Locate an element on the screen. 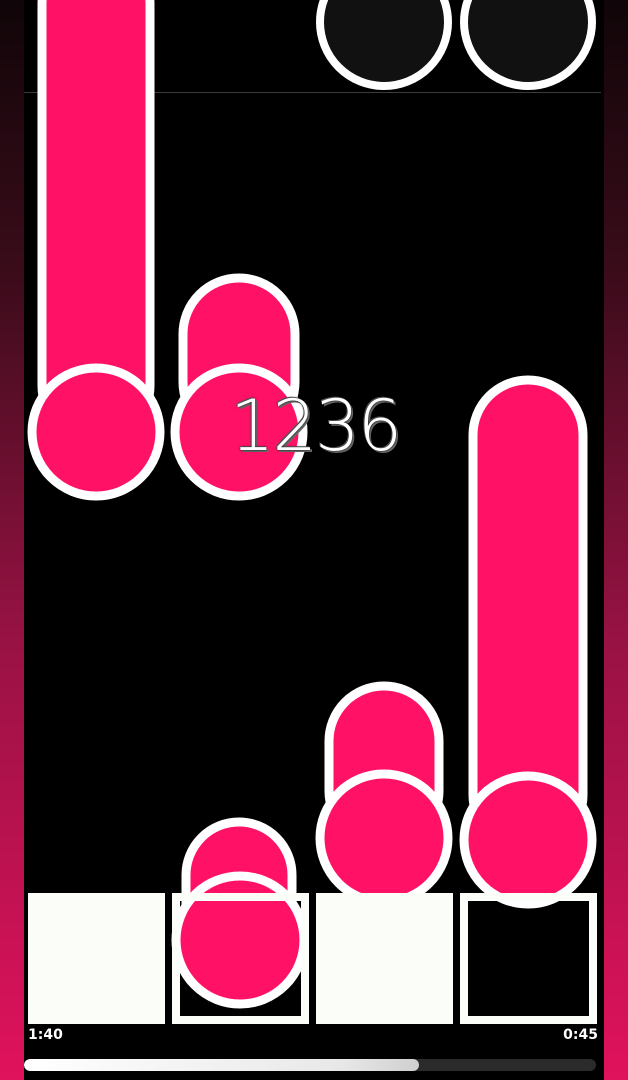 This screenshot has width=628, height=1080. lane-3-tap-tile is located at coordinates (384, 958).